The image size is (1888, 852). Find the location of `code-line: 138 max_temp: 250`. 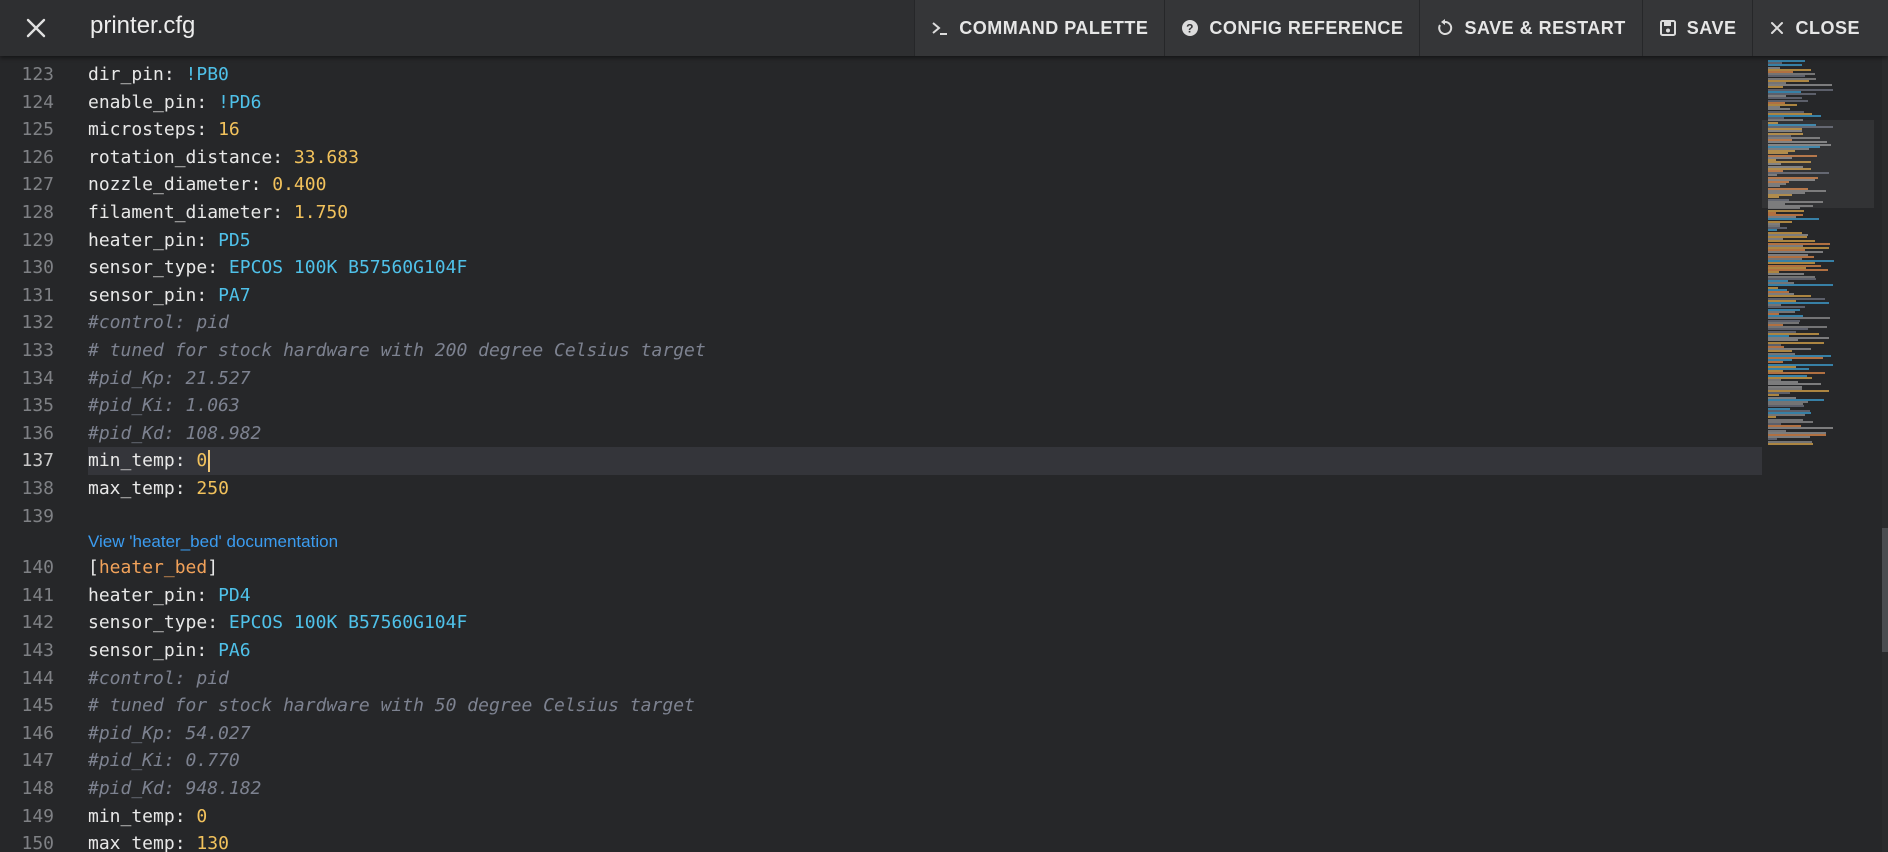

code-line: 138 max_temp: 250 is located at coordinates (881, 489).